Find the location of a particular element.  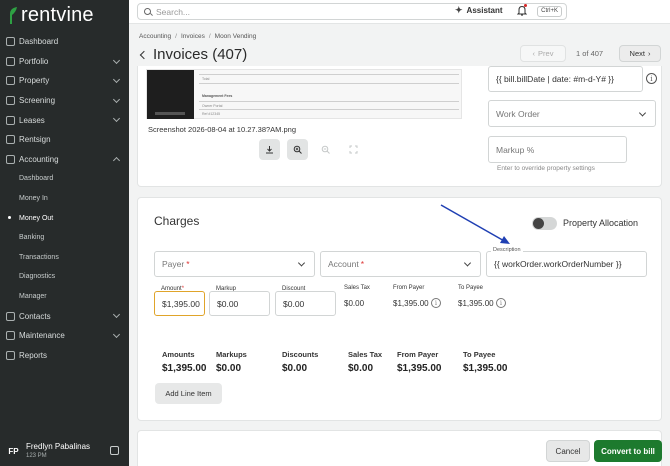

fullscreen-button is located at coordinates (353, 149).